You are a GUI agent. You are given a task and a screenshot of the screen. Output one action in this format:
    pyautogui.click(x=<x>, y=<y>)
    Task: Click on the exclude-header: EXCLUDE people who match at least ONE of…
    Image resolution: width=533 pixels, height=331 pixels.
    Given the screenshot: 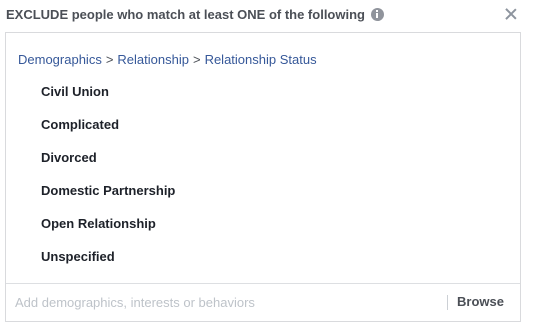 What is the action you would take?
    pyautogui.click(x=195, y=14)
    